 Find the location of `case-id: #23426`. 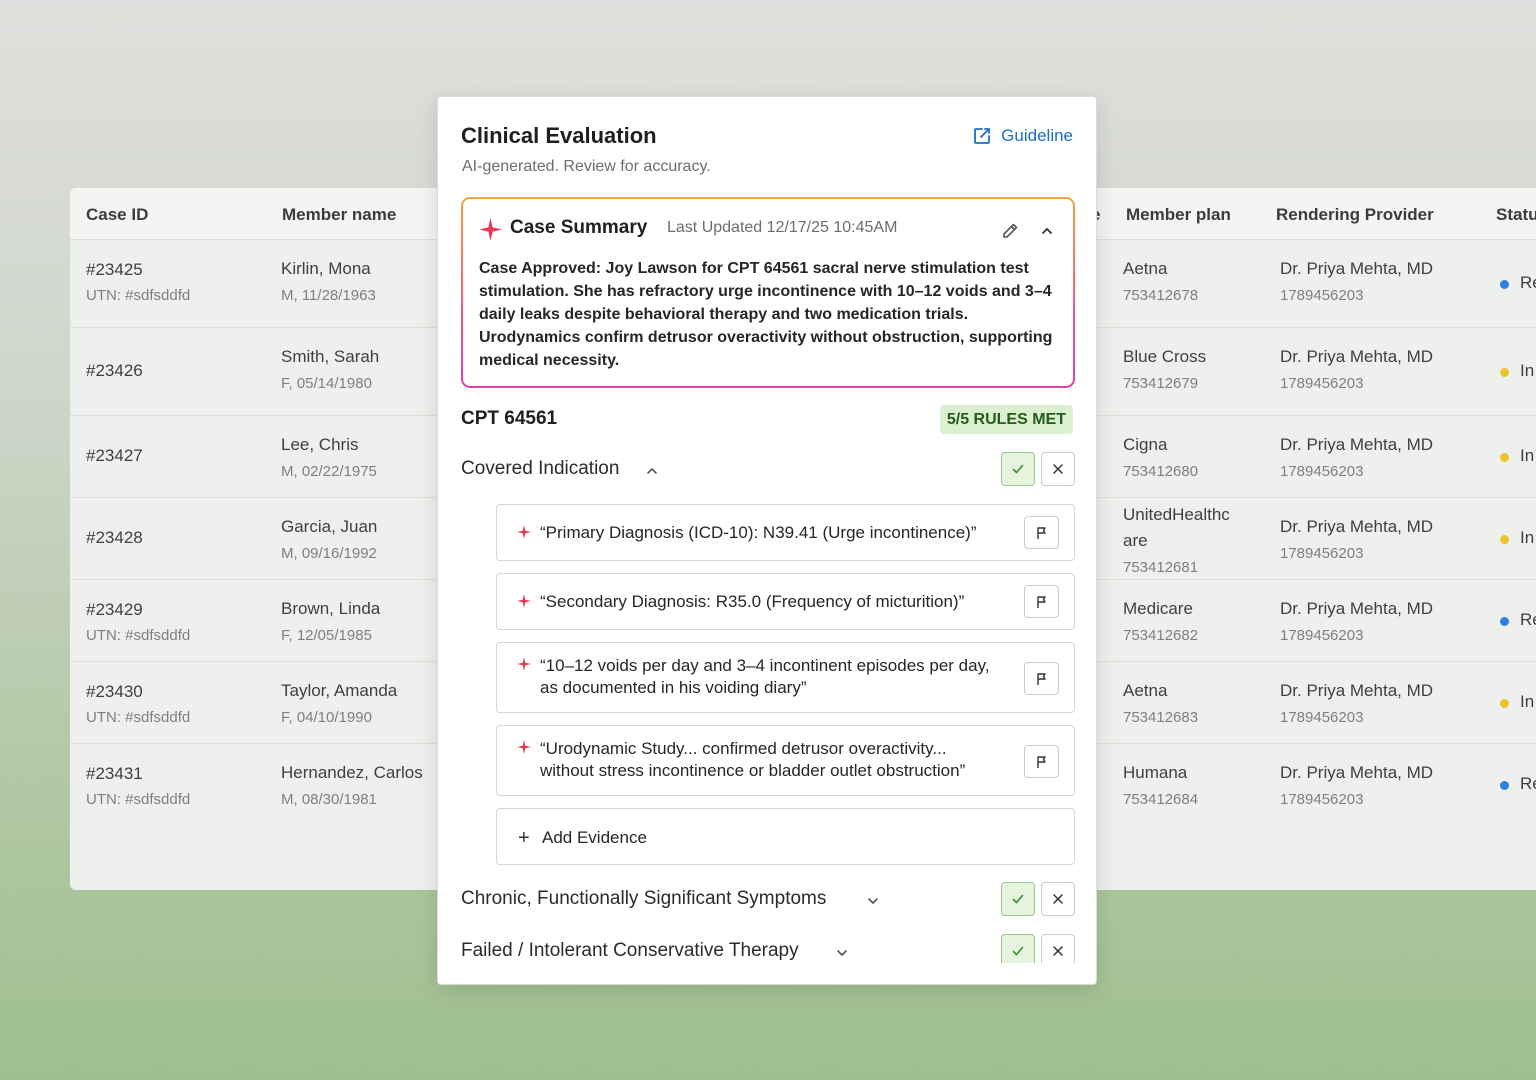

case-id: #23426 is located at coordinates (114, 371).